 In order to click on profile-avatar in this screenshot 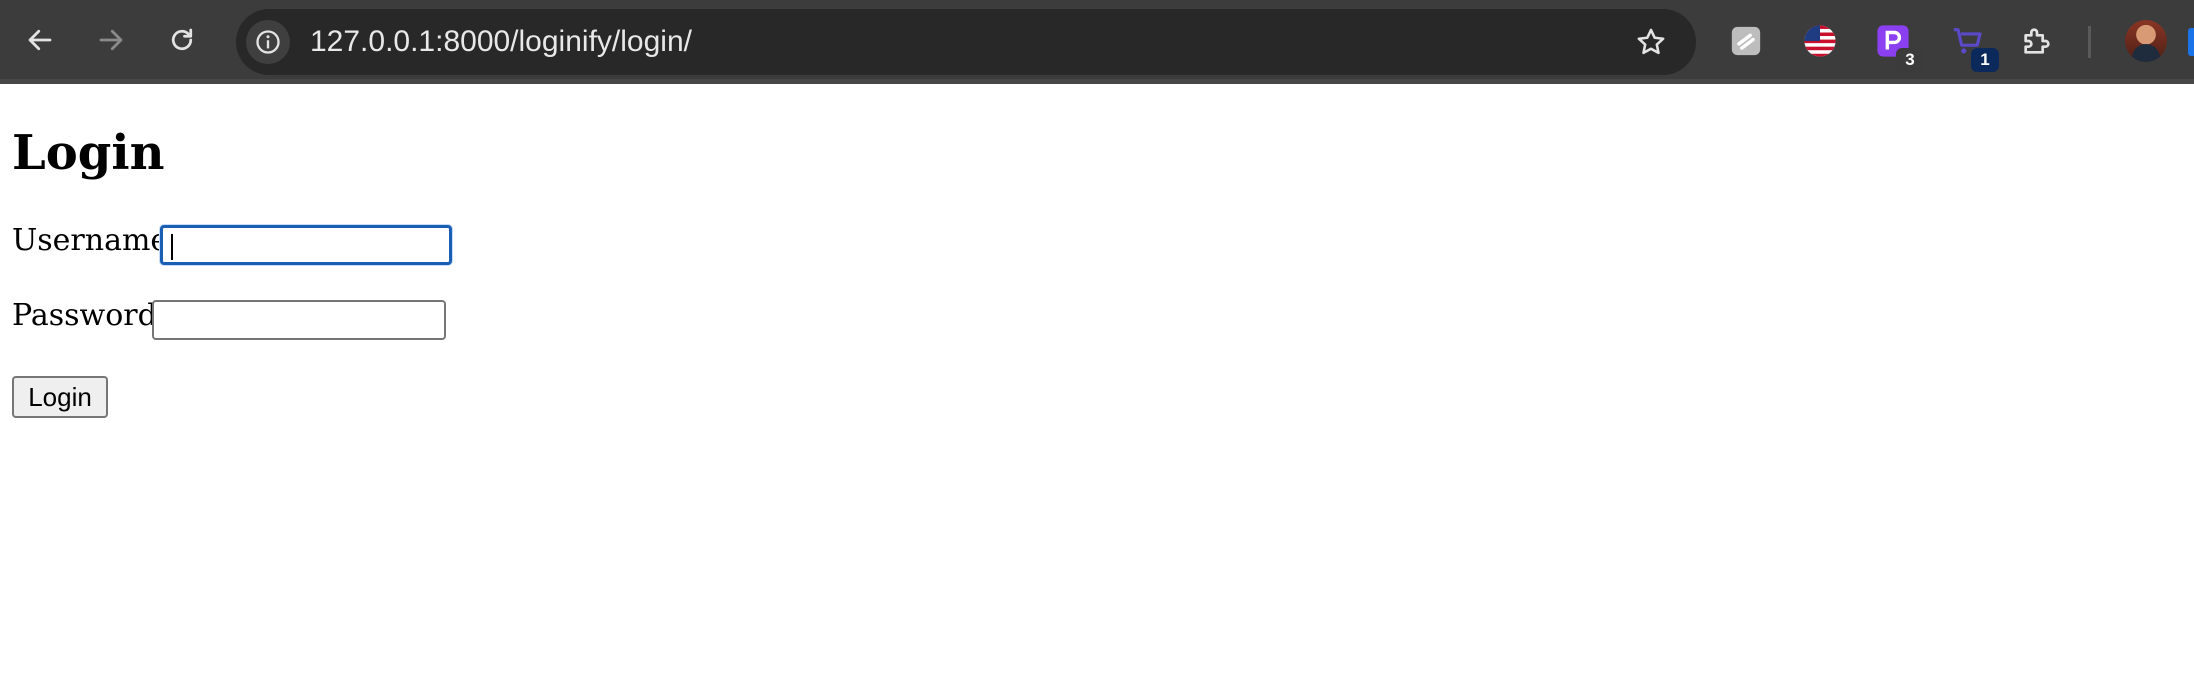, I will do `click(2146, 41)`.